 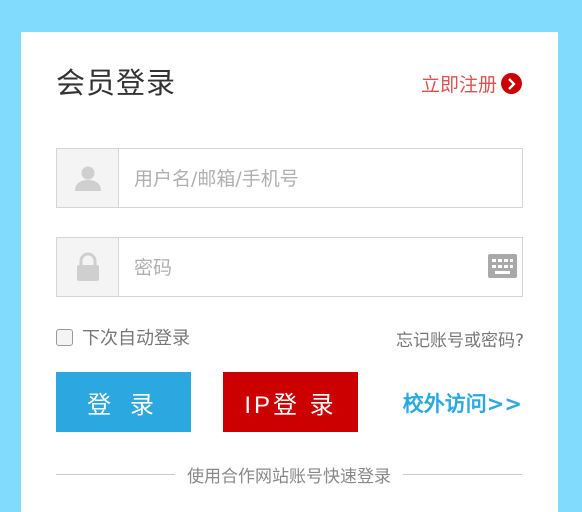 I want to click on lock-icon, so click(x=88, y=267).